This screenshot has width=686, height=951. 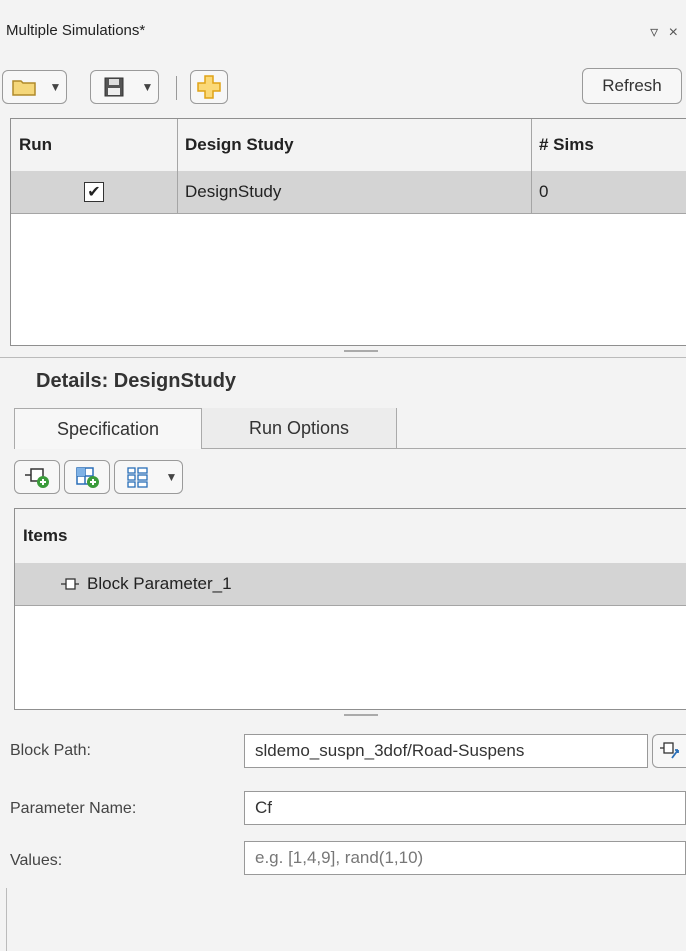 I want to click on column-header-design-study: Design Study, so click(x=354, y=145).